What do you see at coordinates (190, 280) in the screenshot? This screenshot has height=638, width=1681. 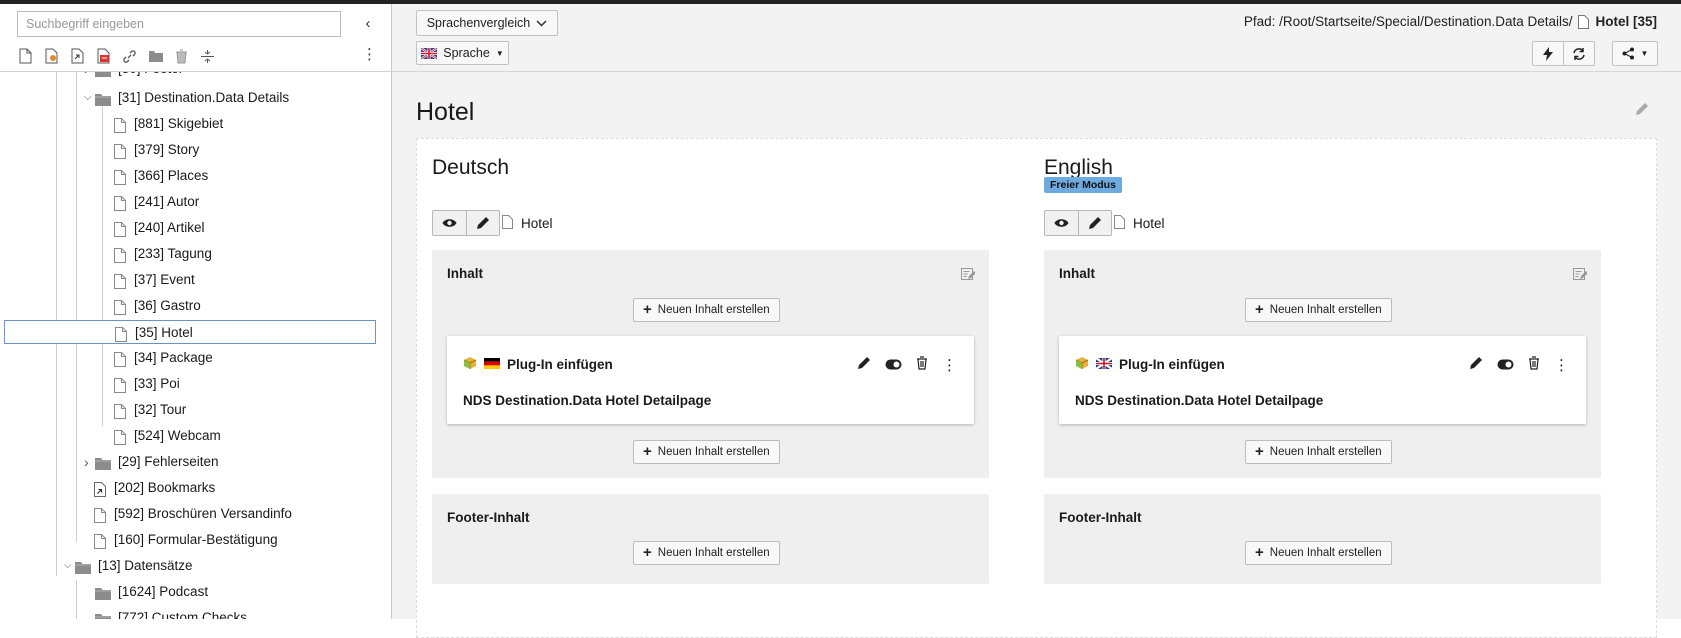 I see `tree-node: [37] Event` at bounding box center [190, 280].